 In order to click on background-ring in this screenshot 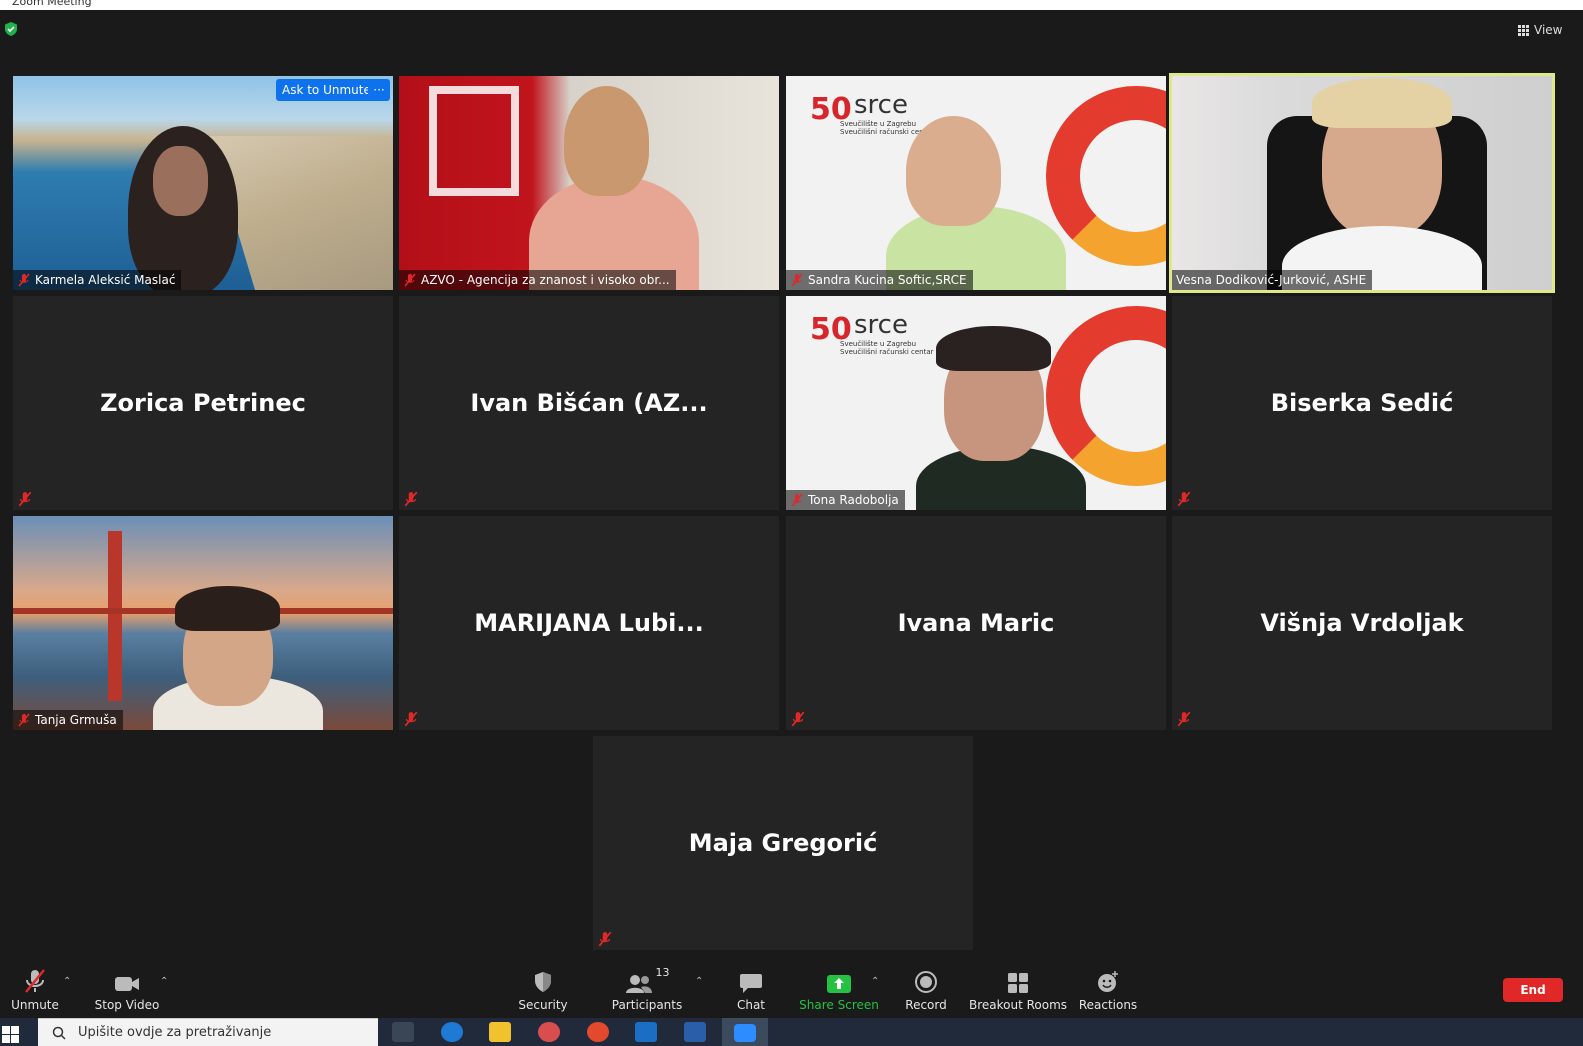, I will do `click(1106, 176)`.